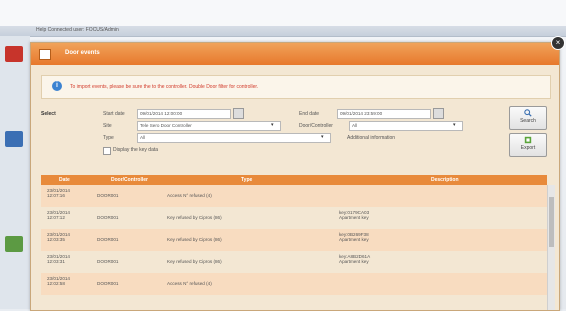 The width and height of the screenshot is (566, 311). What do you see at coordinates (129, 180) in the screenshot?
I see `column-header-door-controller: Door/Controller` at bounding box center [129, 180].